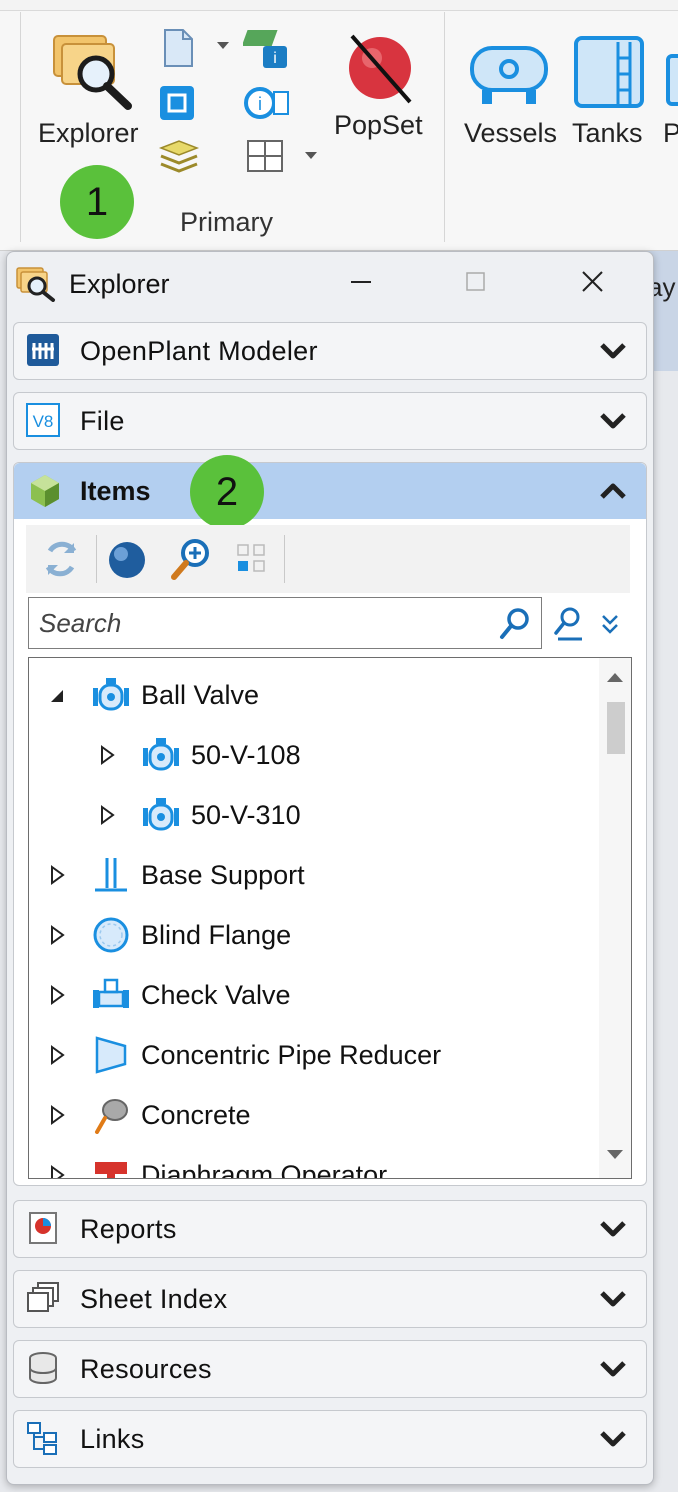  I want to click on search-icon, so click(515, 623).